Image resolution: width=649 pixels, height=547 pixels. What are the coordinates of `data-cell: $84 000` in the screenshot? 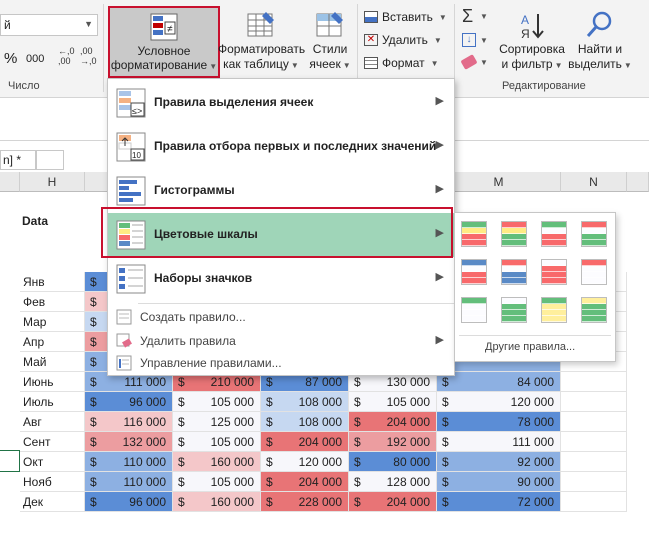 It's located at (499, 382).